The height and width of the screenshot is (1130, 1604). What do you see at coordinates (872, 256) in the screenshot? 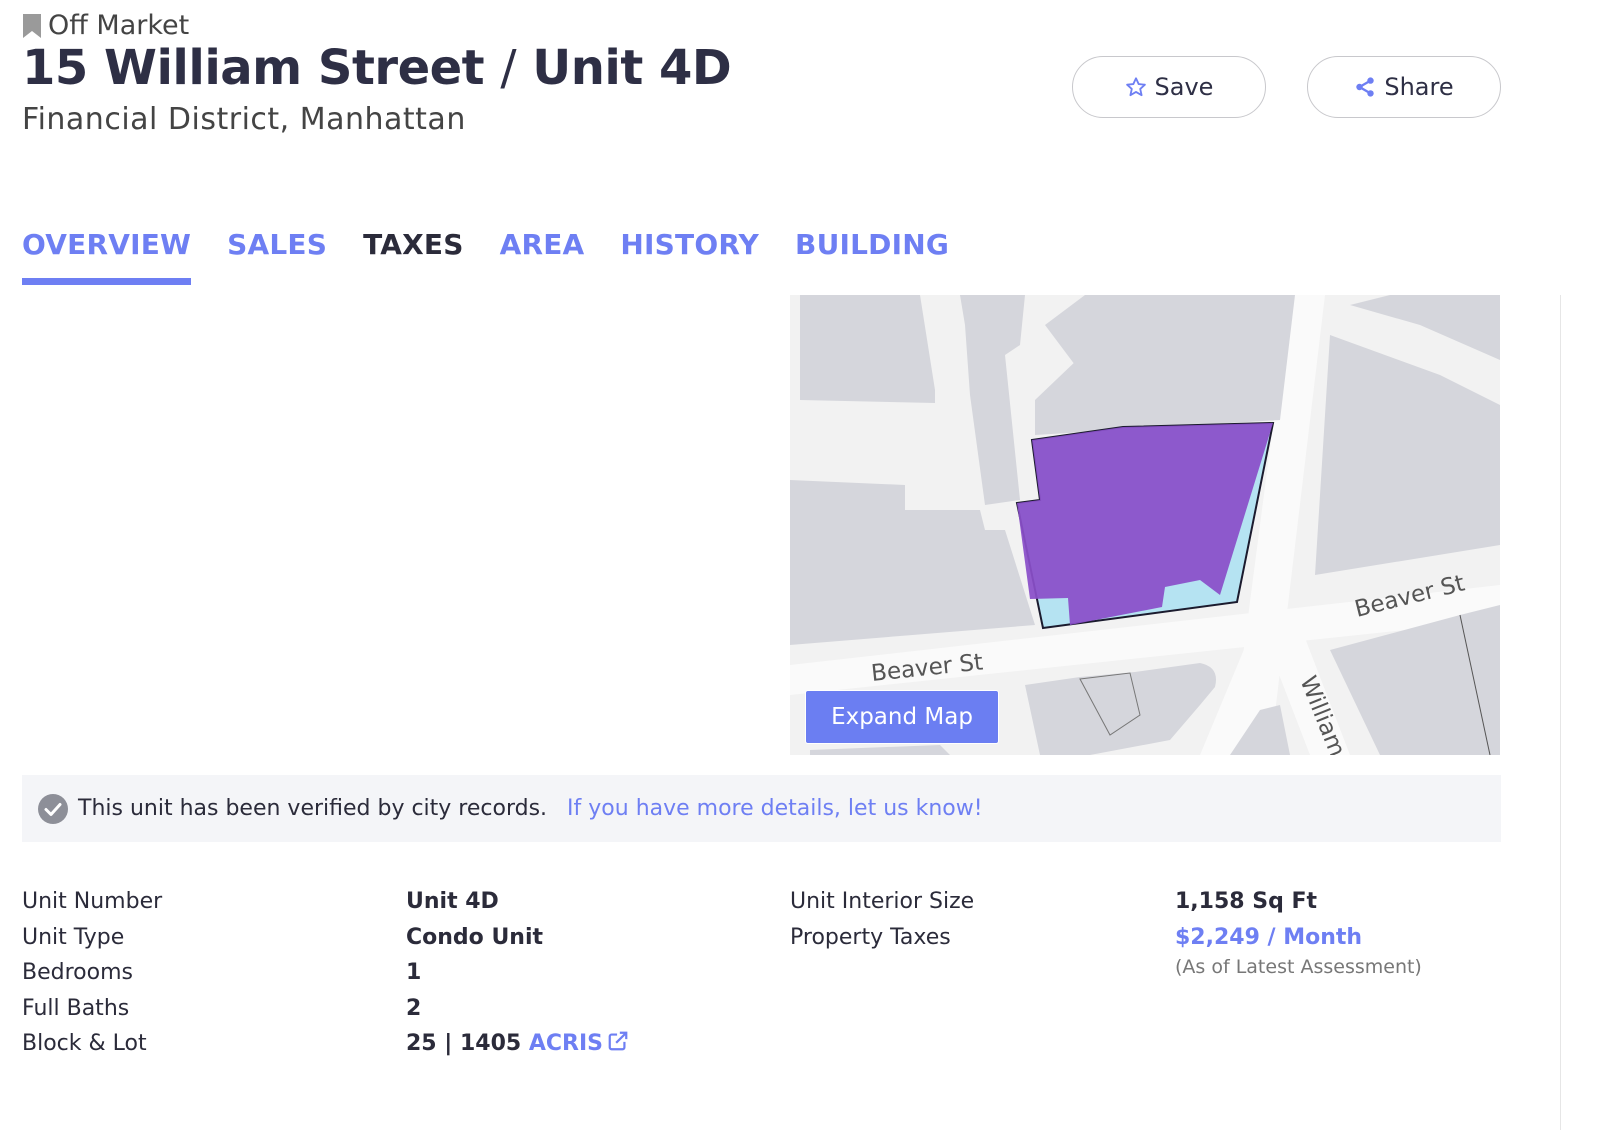
I see `tab-building: BUILDING` at bounding box center [872, 256].